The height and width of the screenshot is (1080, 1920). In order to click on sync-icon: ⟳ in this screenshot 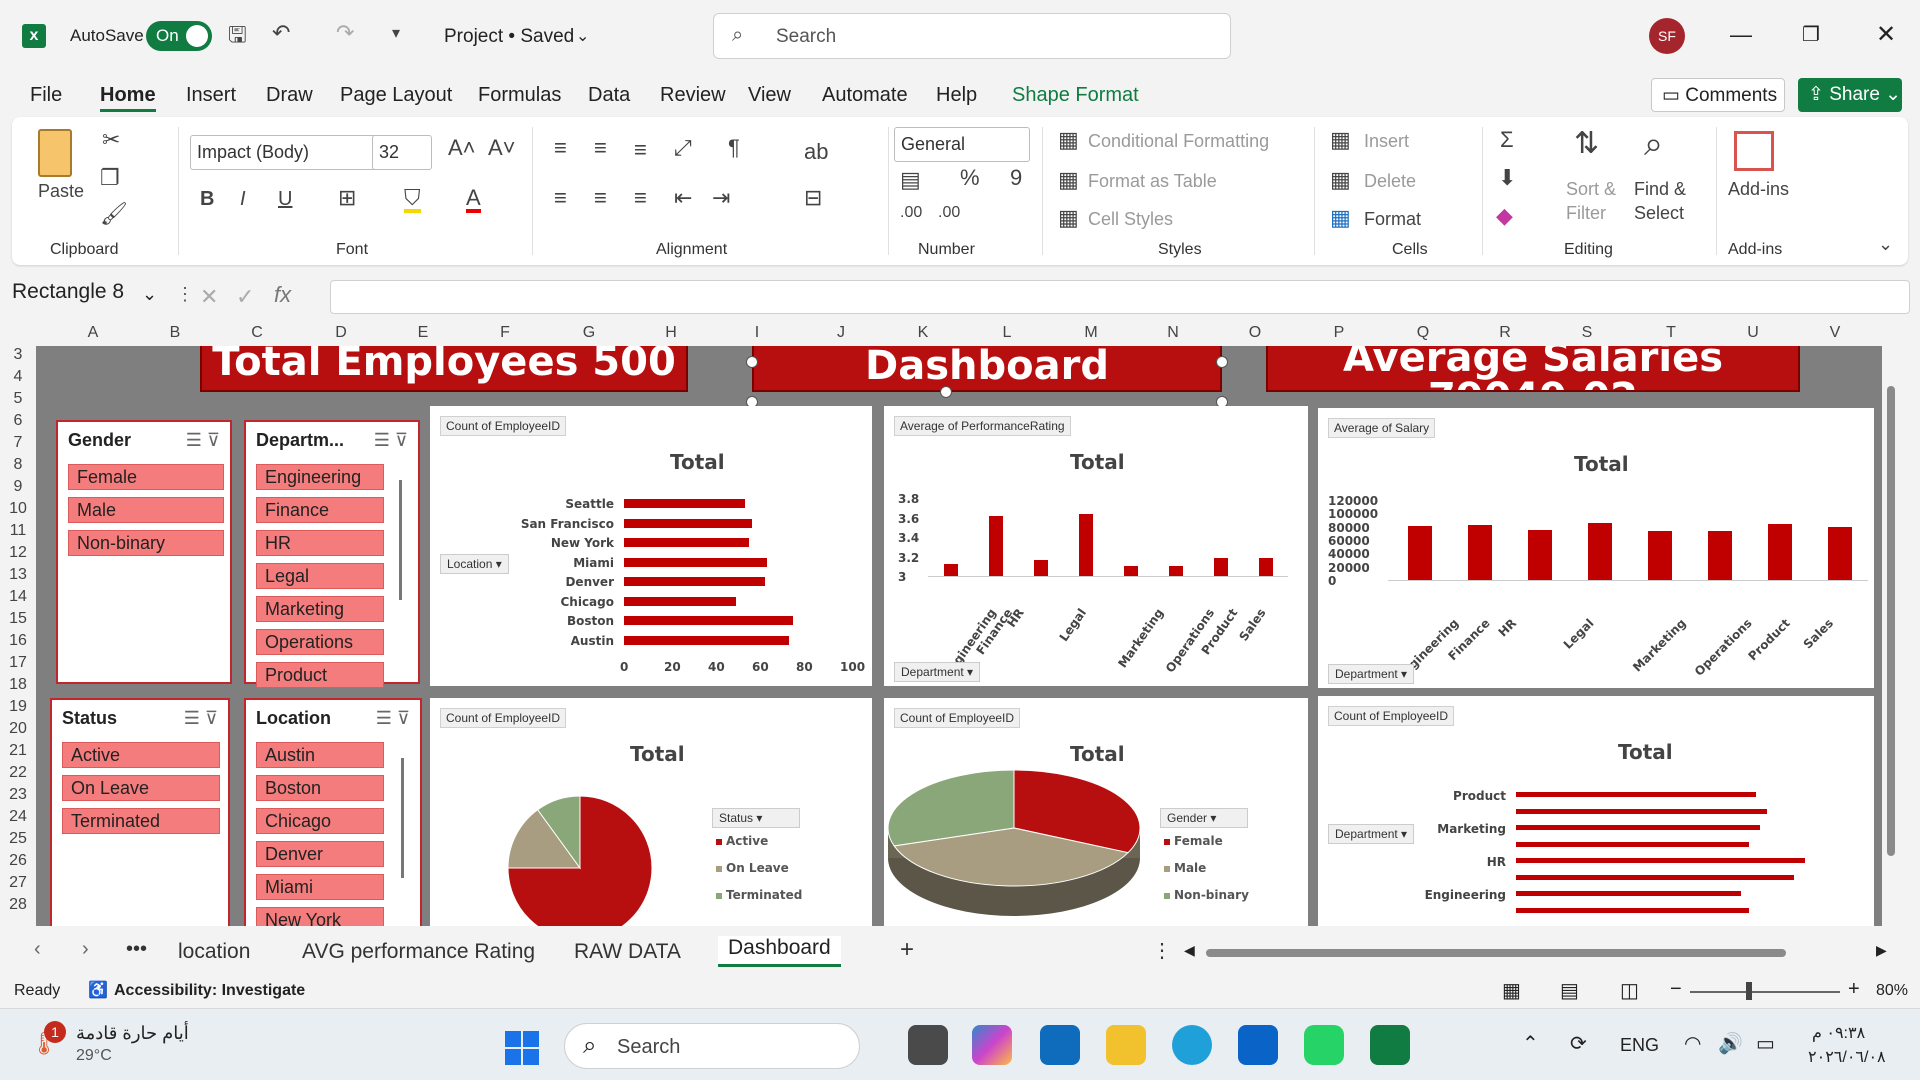, I will do `click(1578, 1043)`.